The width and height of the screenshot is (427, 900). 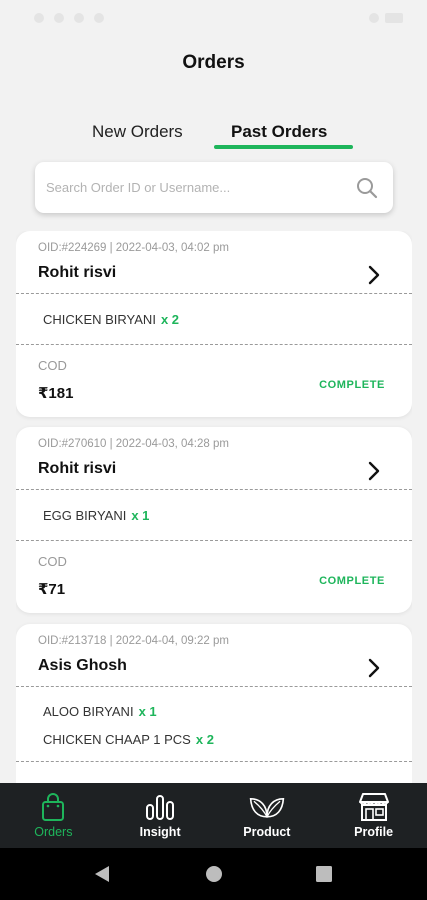 I want to click on status-icons-right, so click(x=386, y=18).